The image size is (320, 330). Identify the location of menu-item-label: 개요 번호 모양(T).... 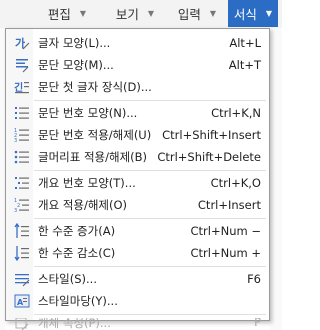
(87, 183).